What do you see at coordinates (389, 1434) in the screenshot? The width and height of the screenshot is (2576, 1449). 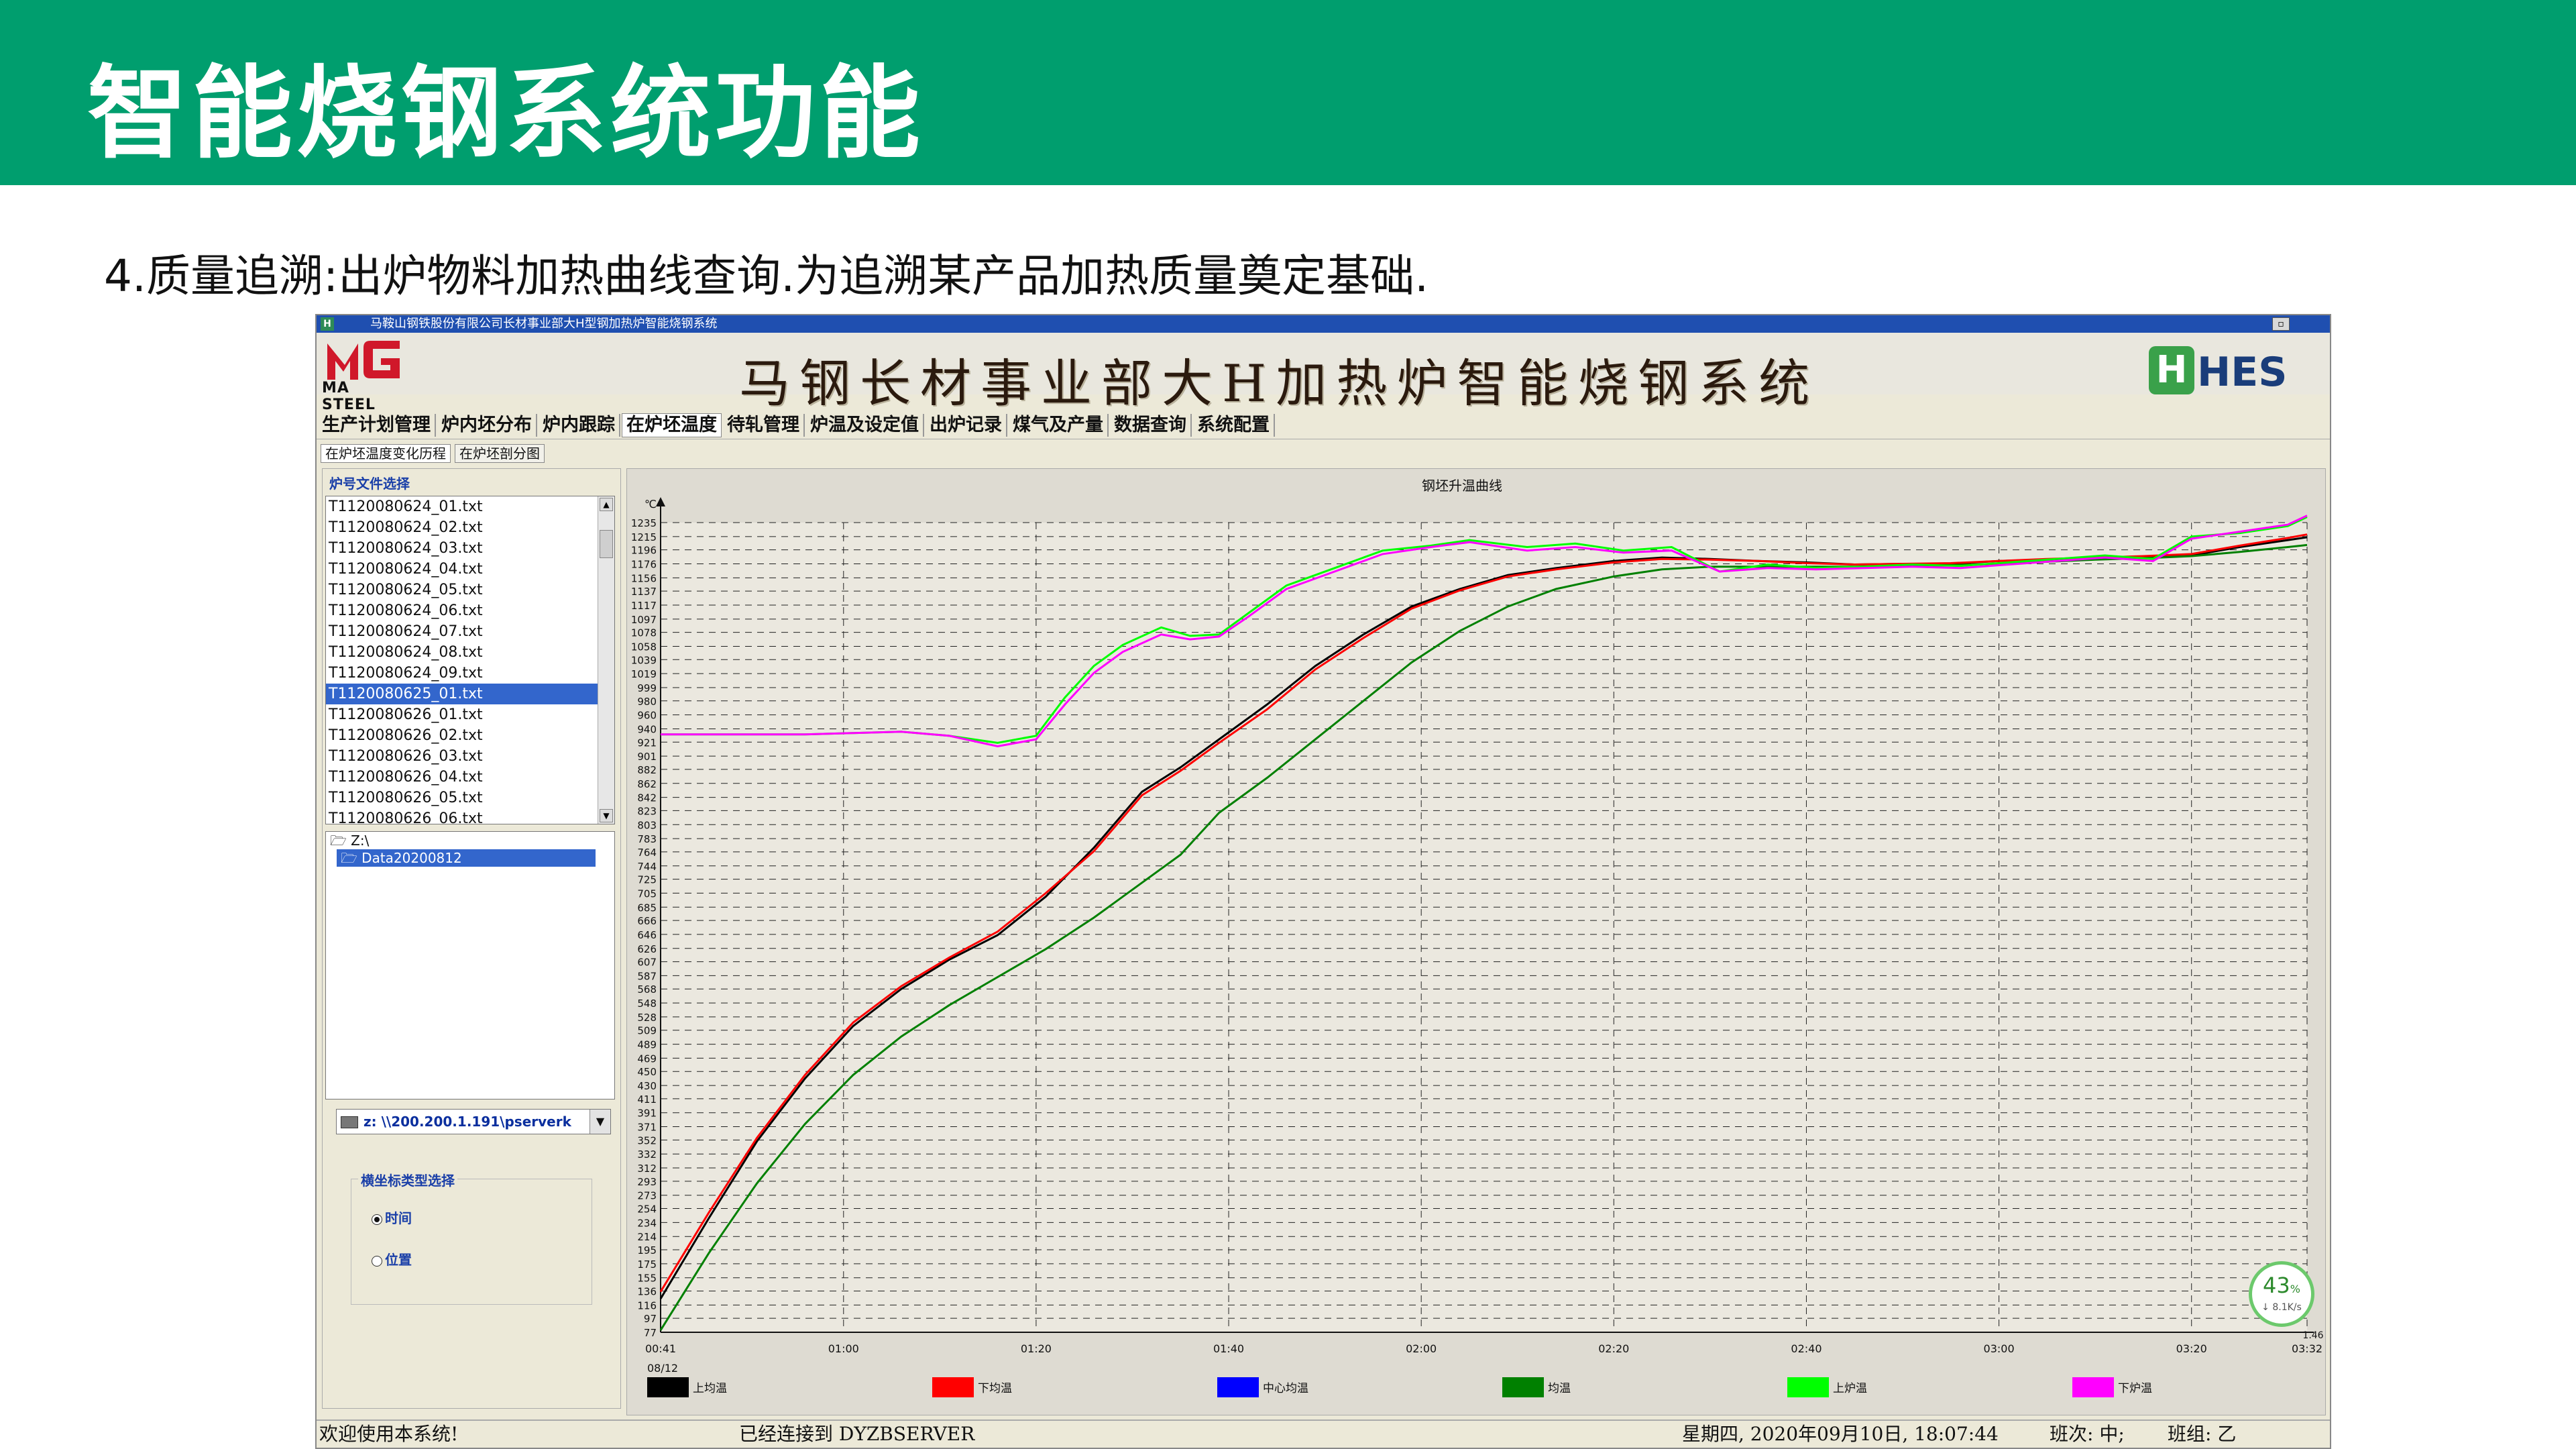 I see `status-welcome: 欢迎使用本系统!` at bounding box center [389, 1434].